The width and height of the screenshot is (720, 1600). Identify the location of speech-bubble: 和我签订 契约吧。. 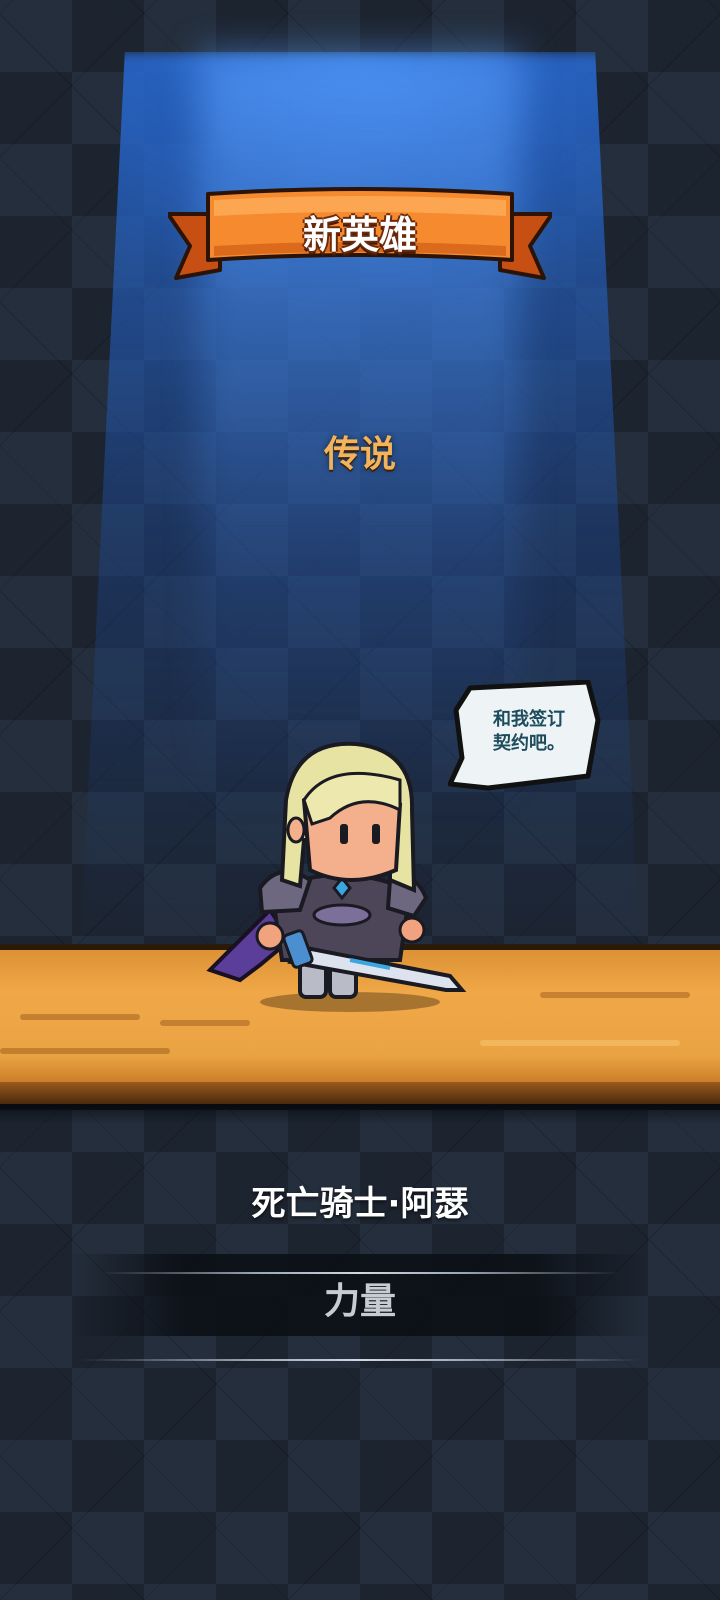
(527, 735).